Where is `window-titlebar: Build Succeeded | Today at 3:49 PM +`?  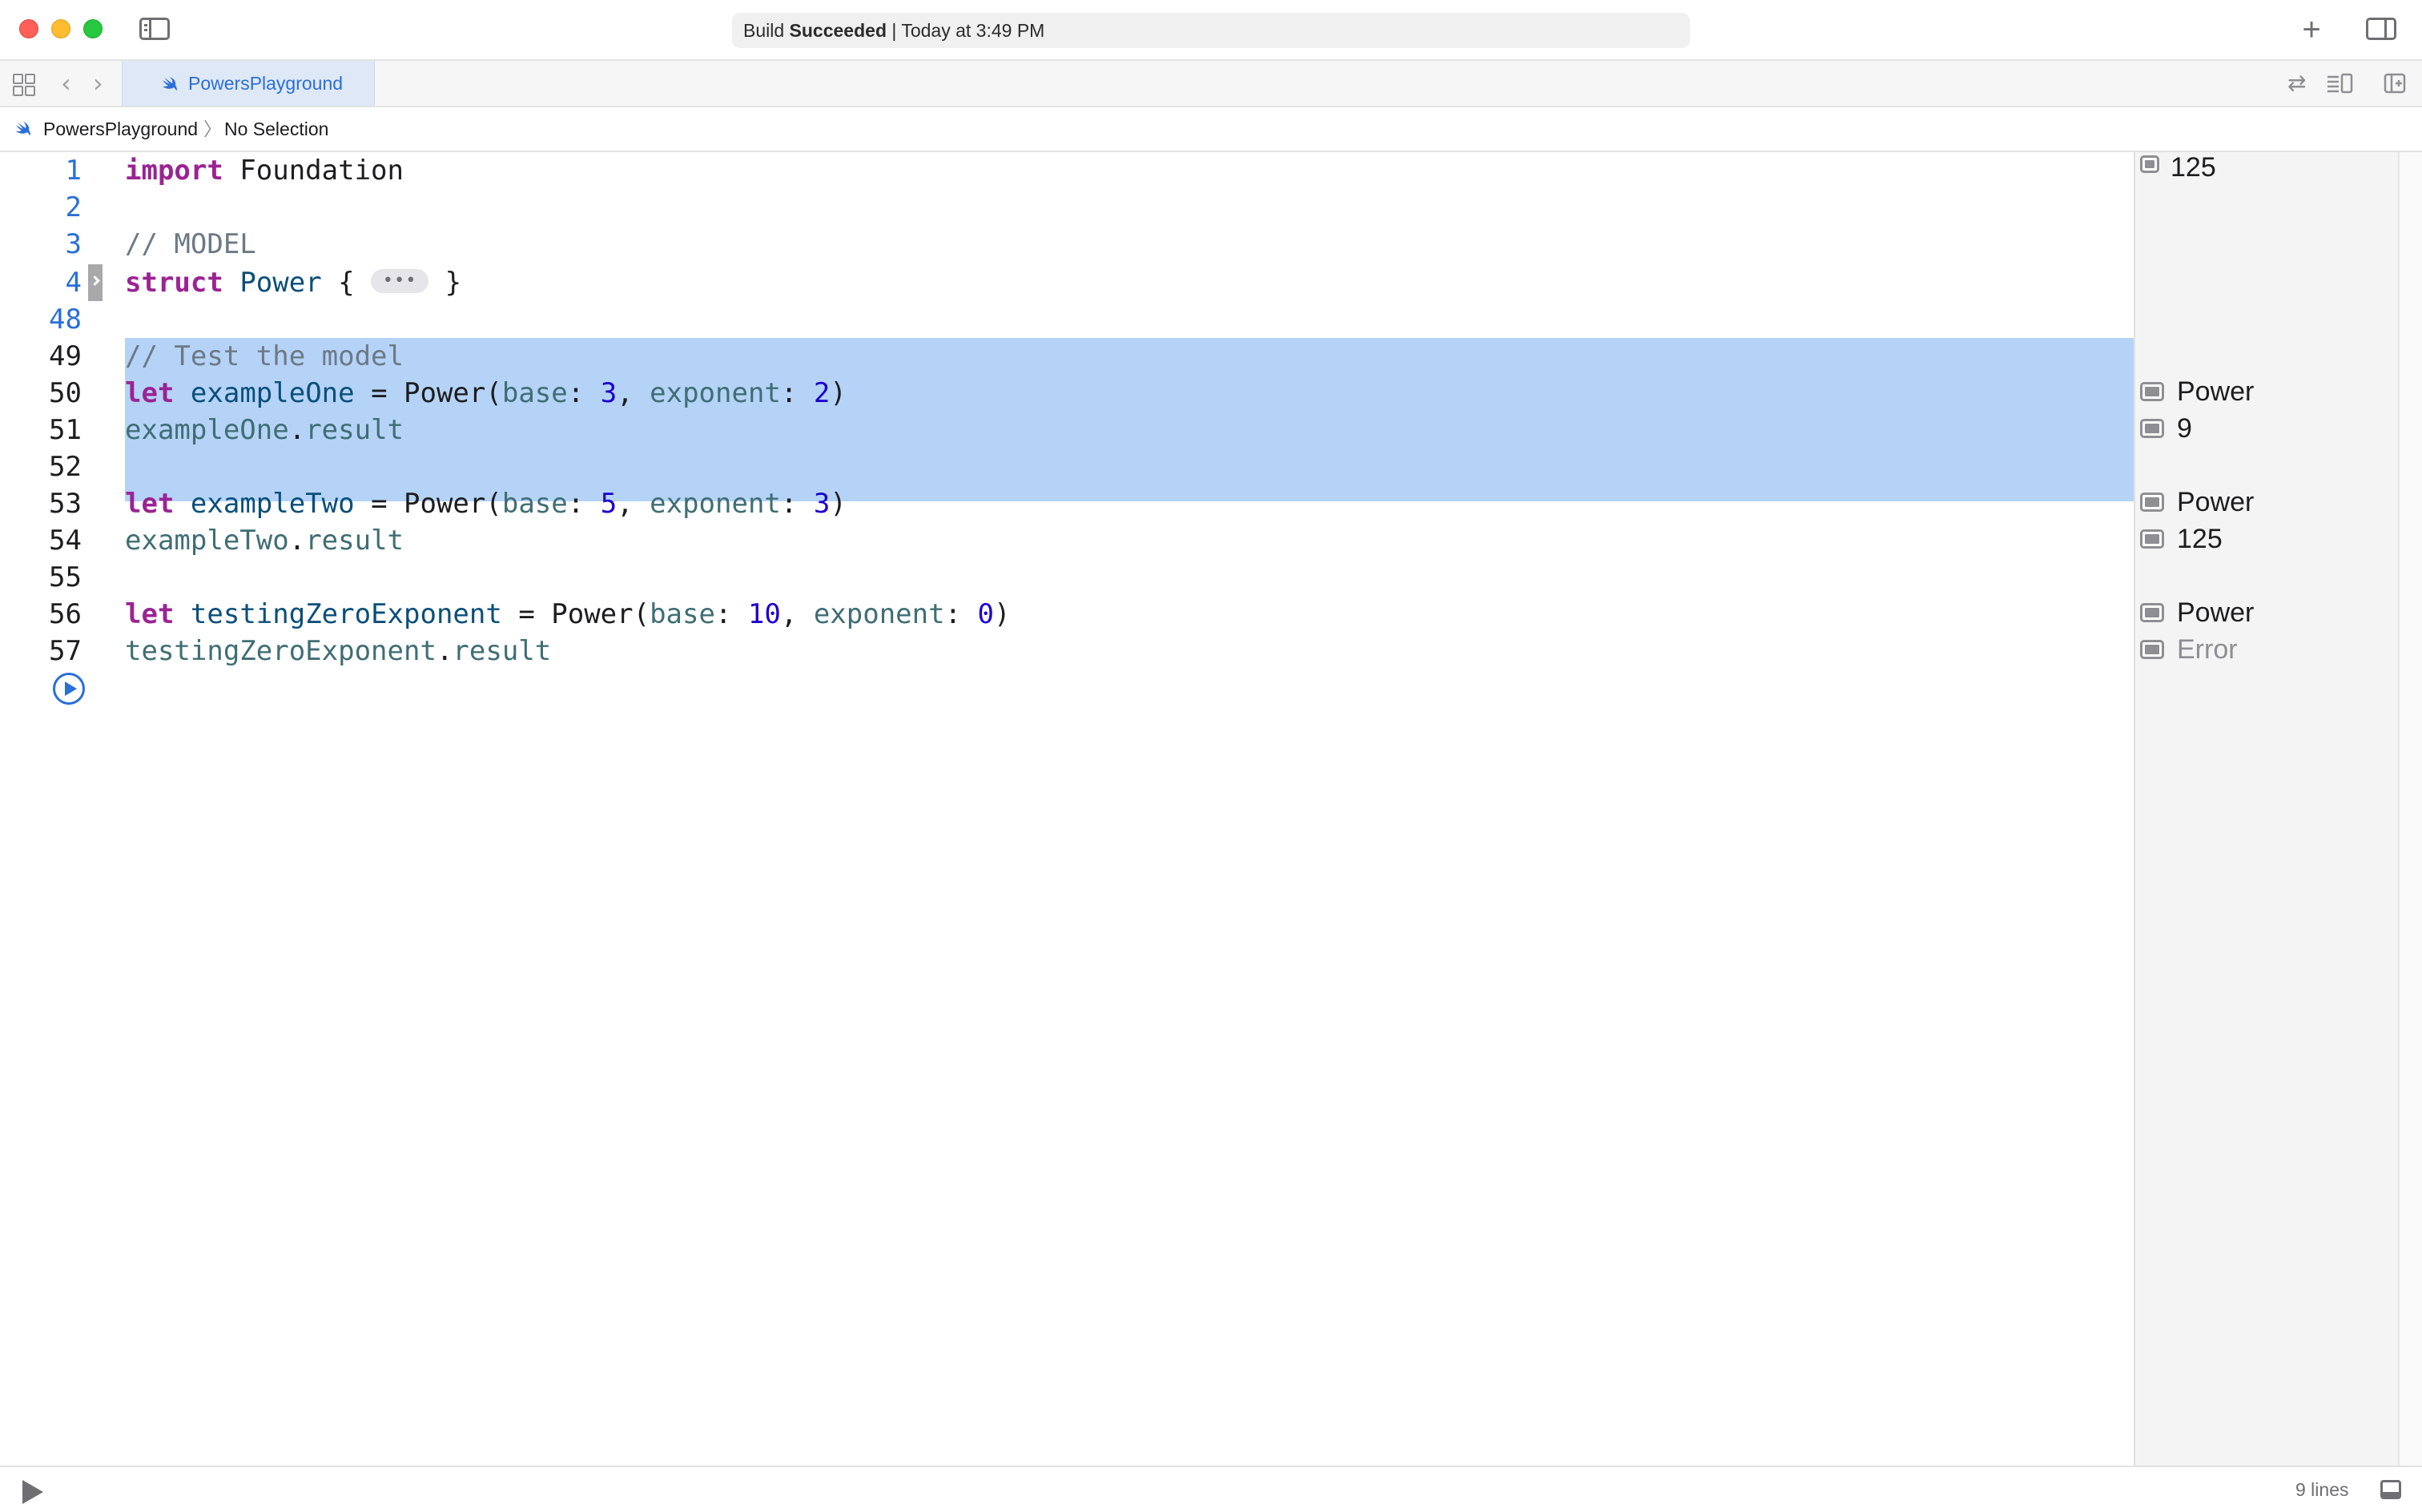 window-titlebar: Build Succeeded | Today at 3:49 PM + is located at coordinates (1211, 30).